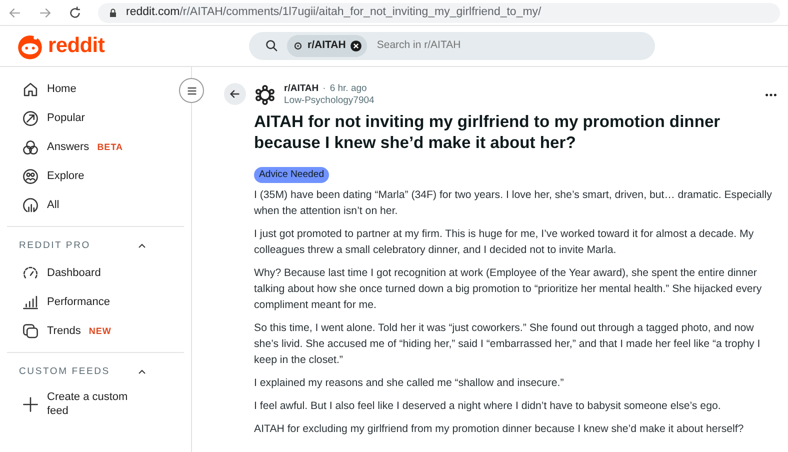 The image size is (788, 452). I want to click on sidebar-item: Performance, so click(95, 302).